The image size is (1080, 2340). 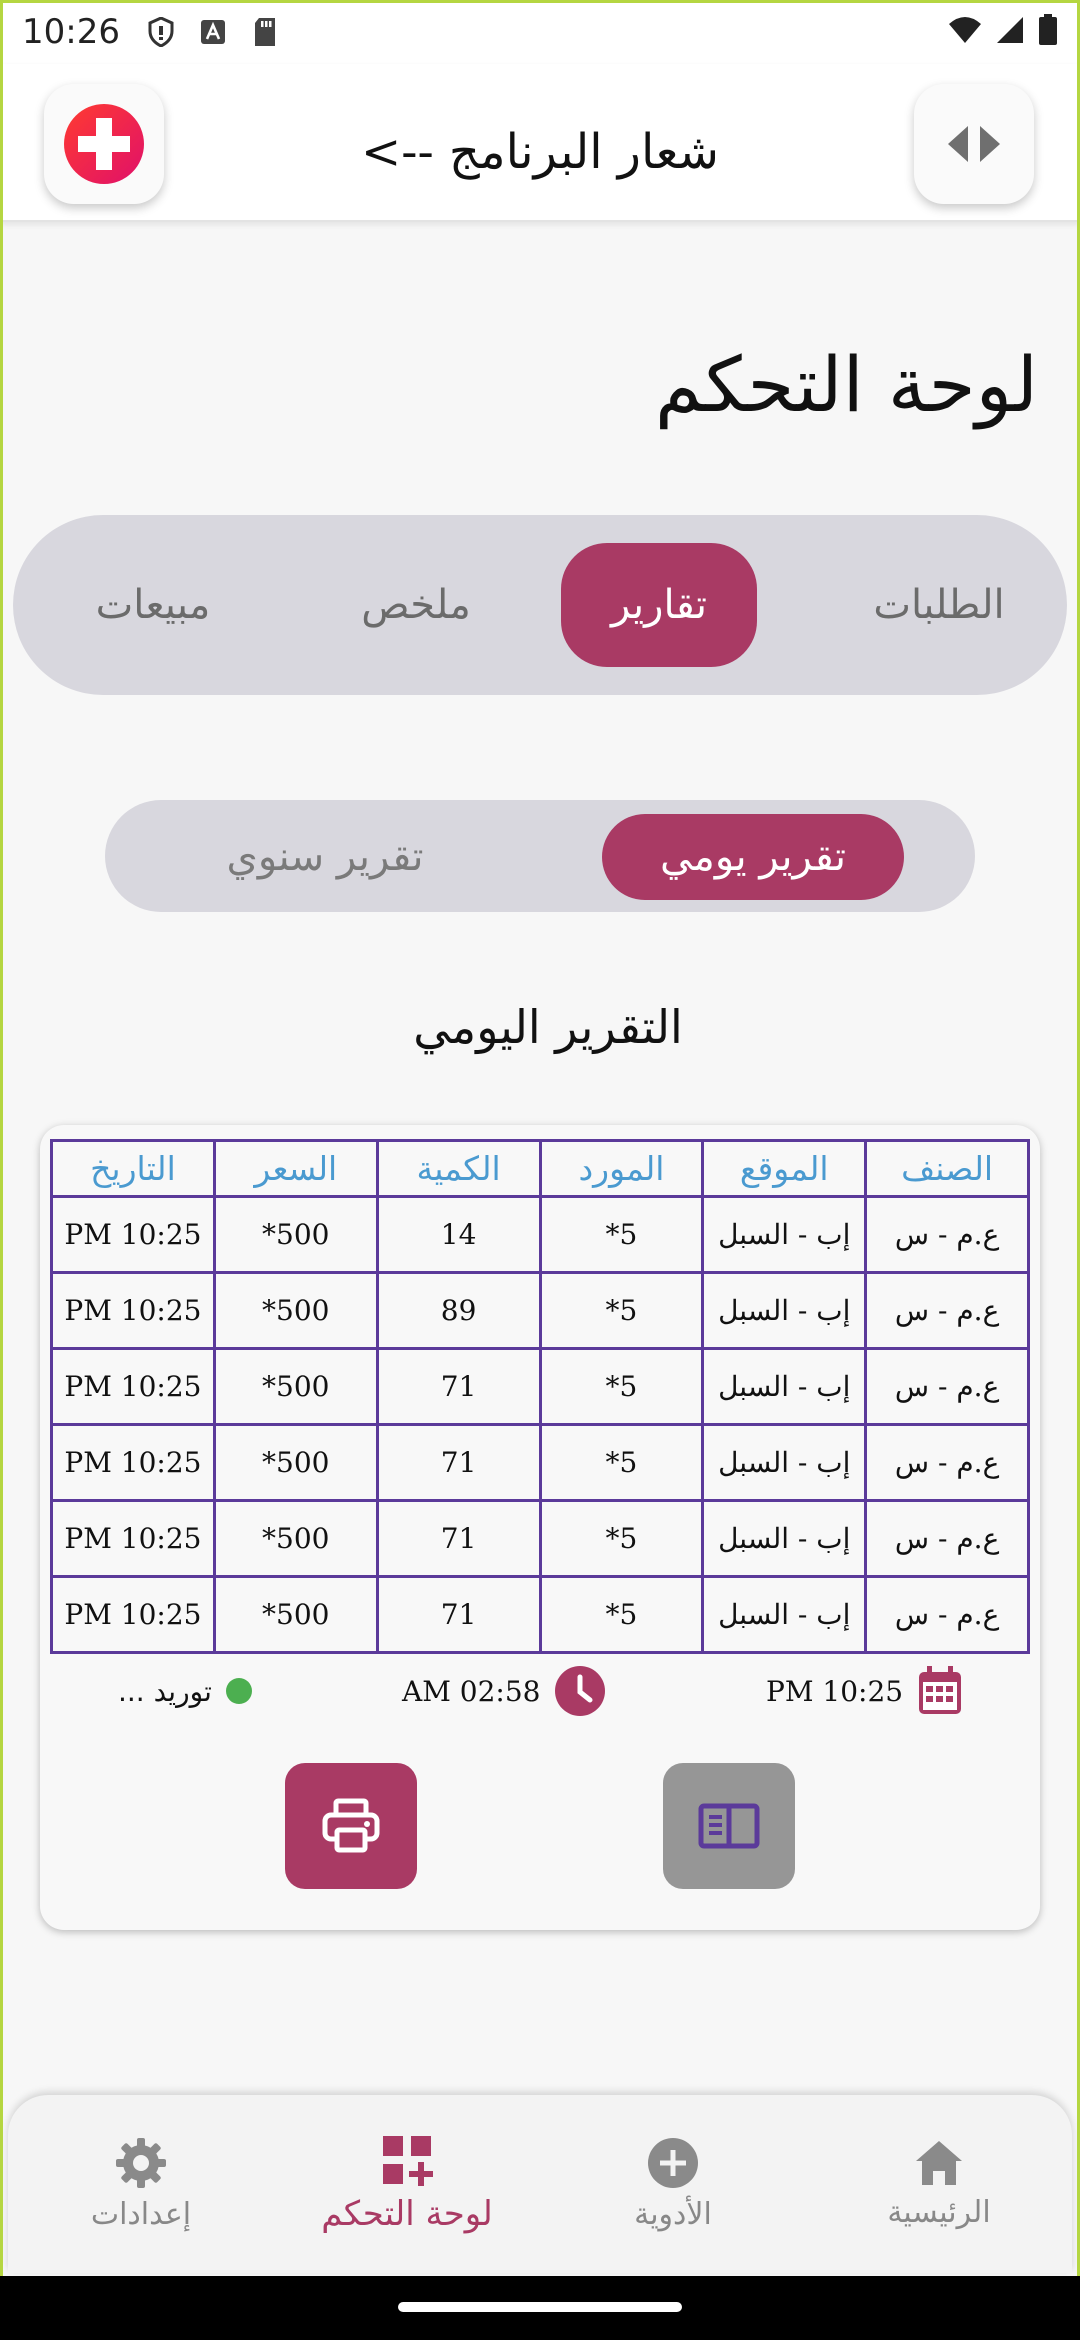 I want to click on status-bar: 10:26, so click(x=540, y=32).